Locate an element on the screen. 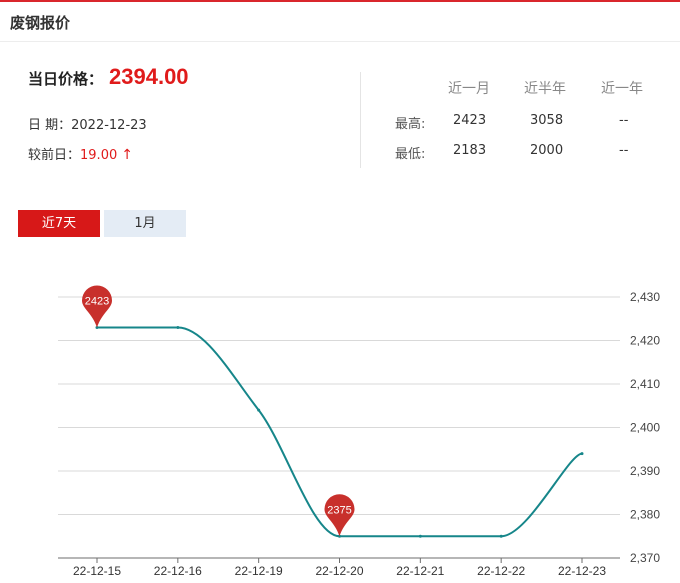 The height and width of the screenshot is (583, 680). pin-label: 2375 is located at coordinates (339, 510).